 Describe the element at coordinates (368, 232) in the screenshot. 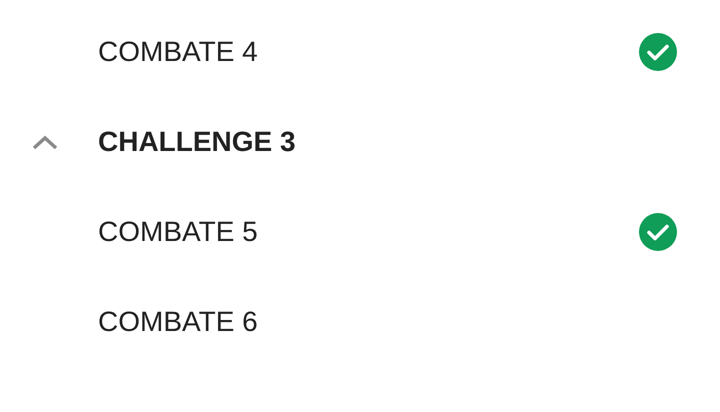

I see `combat-label: COMBATE 5` at that location.